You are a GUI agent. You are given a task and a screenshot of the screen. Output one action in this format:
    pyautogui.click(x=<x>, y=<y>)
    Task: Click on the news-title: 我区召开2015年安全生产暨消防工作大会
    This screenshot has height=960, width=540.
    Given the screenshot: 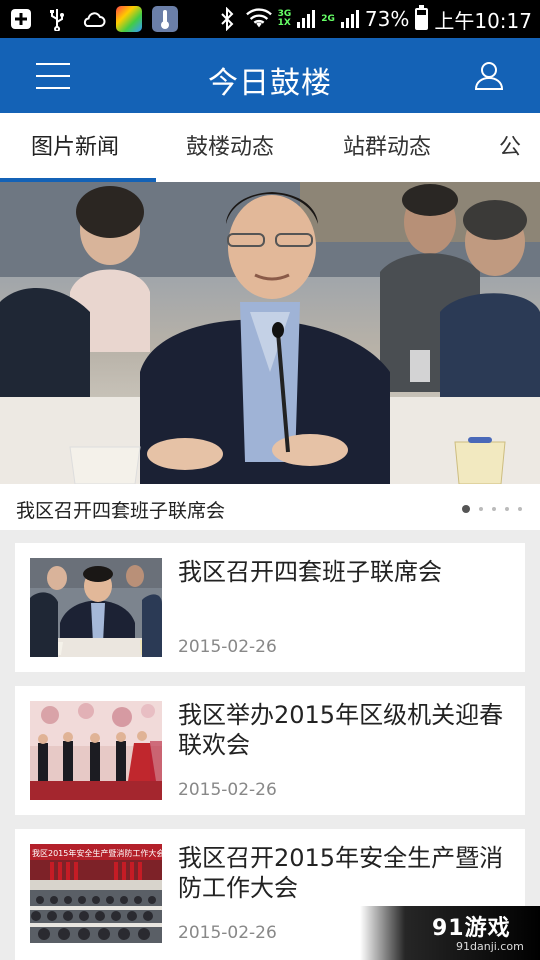 What is the action you would take?
    pyautogui.click(x=341, y=873)
    